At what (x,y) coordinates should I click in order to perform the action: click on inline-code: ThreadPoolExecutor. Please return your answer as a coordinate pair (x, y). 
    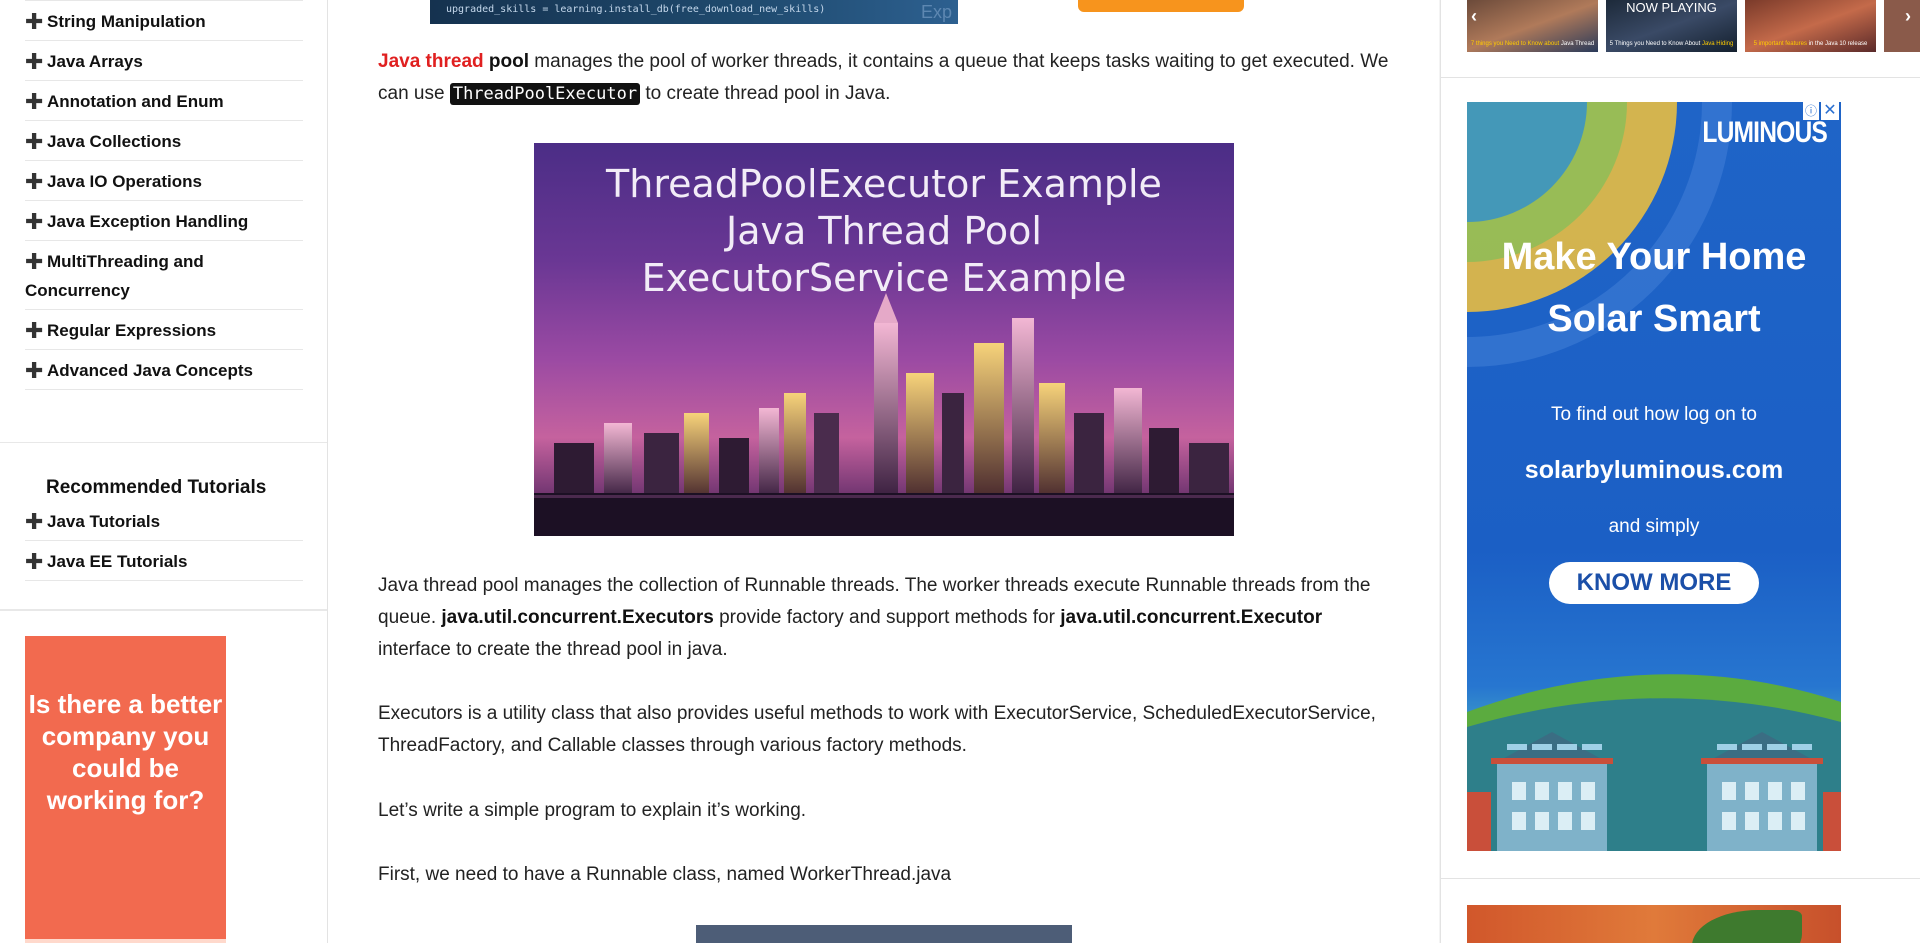
    Looking at the image, I should click on (545, 94).